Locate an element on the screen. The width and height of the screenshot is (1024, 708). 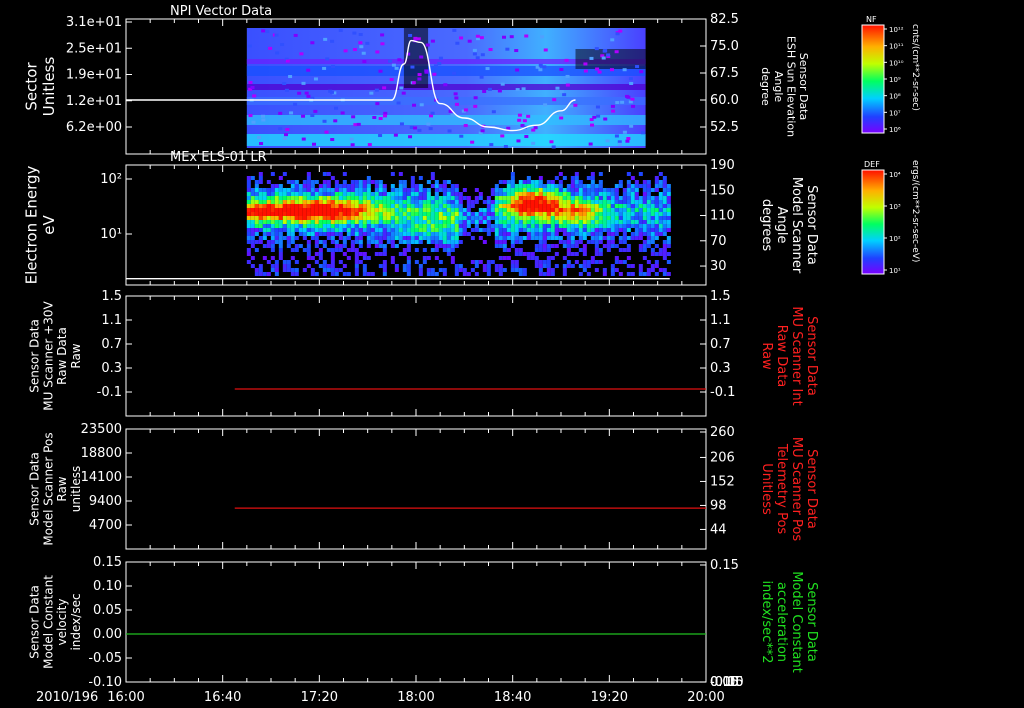
right-y-axis-label-line: Telemetry Pos is located at coordinates (781, 489).